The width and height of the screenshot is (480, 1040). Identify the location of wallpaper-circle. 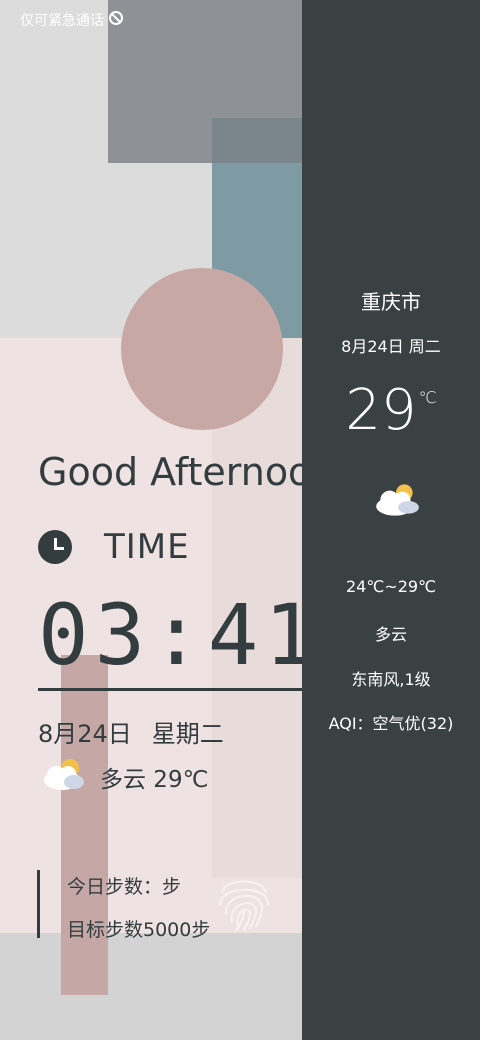
(202, 349).